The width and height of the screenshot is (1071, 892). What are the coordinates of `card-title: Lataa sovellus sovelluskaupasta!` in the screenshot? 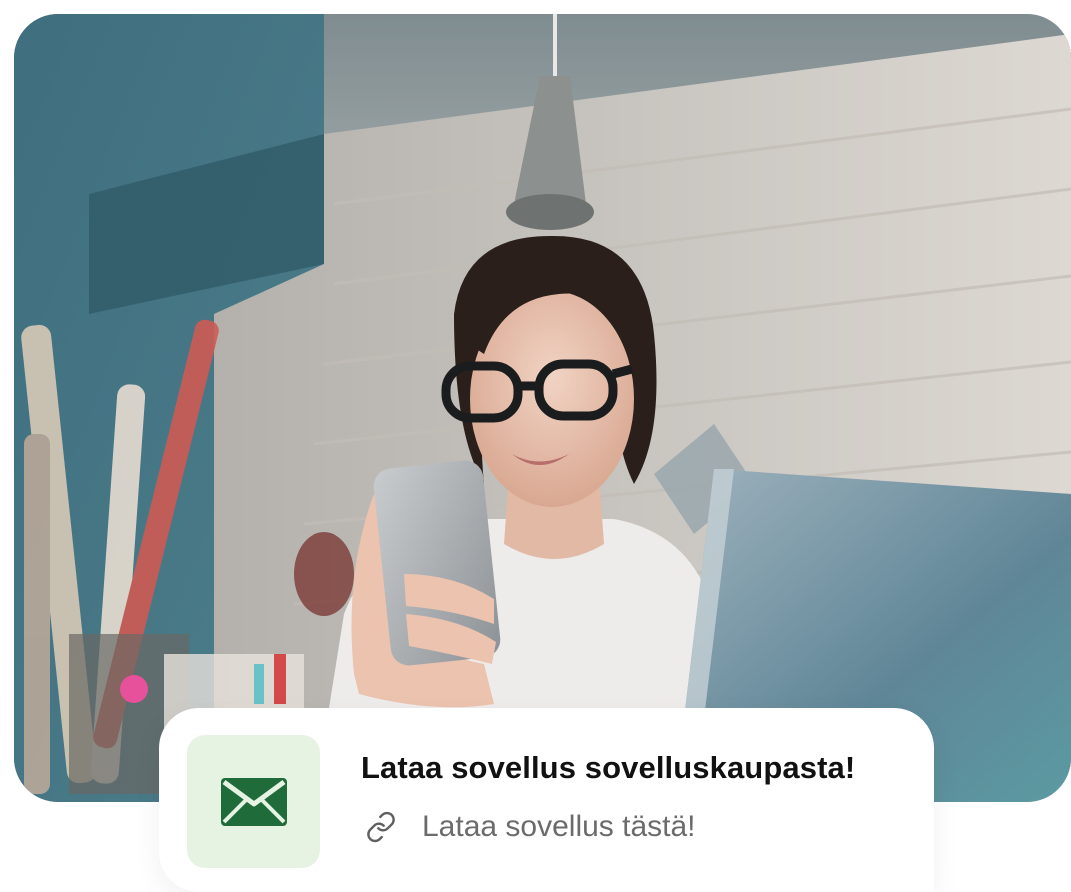 It's located at (608, 767).